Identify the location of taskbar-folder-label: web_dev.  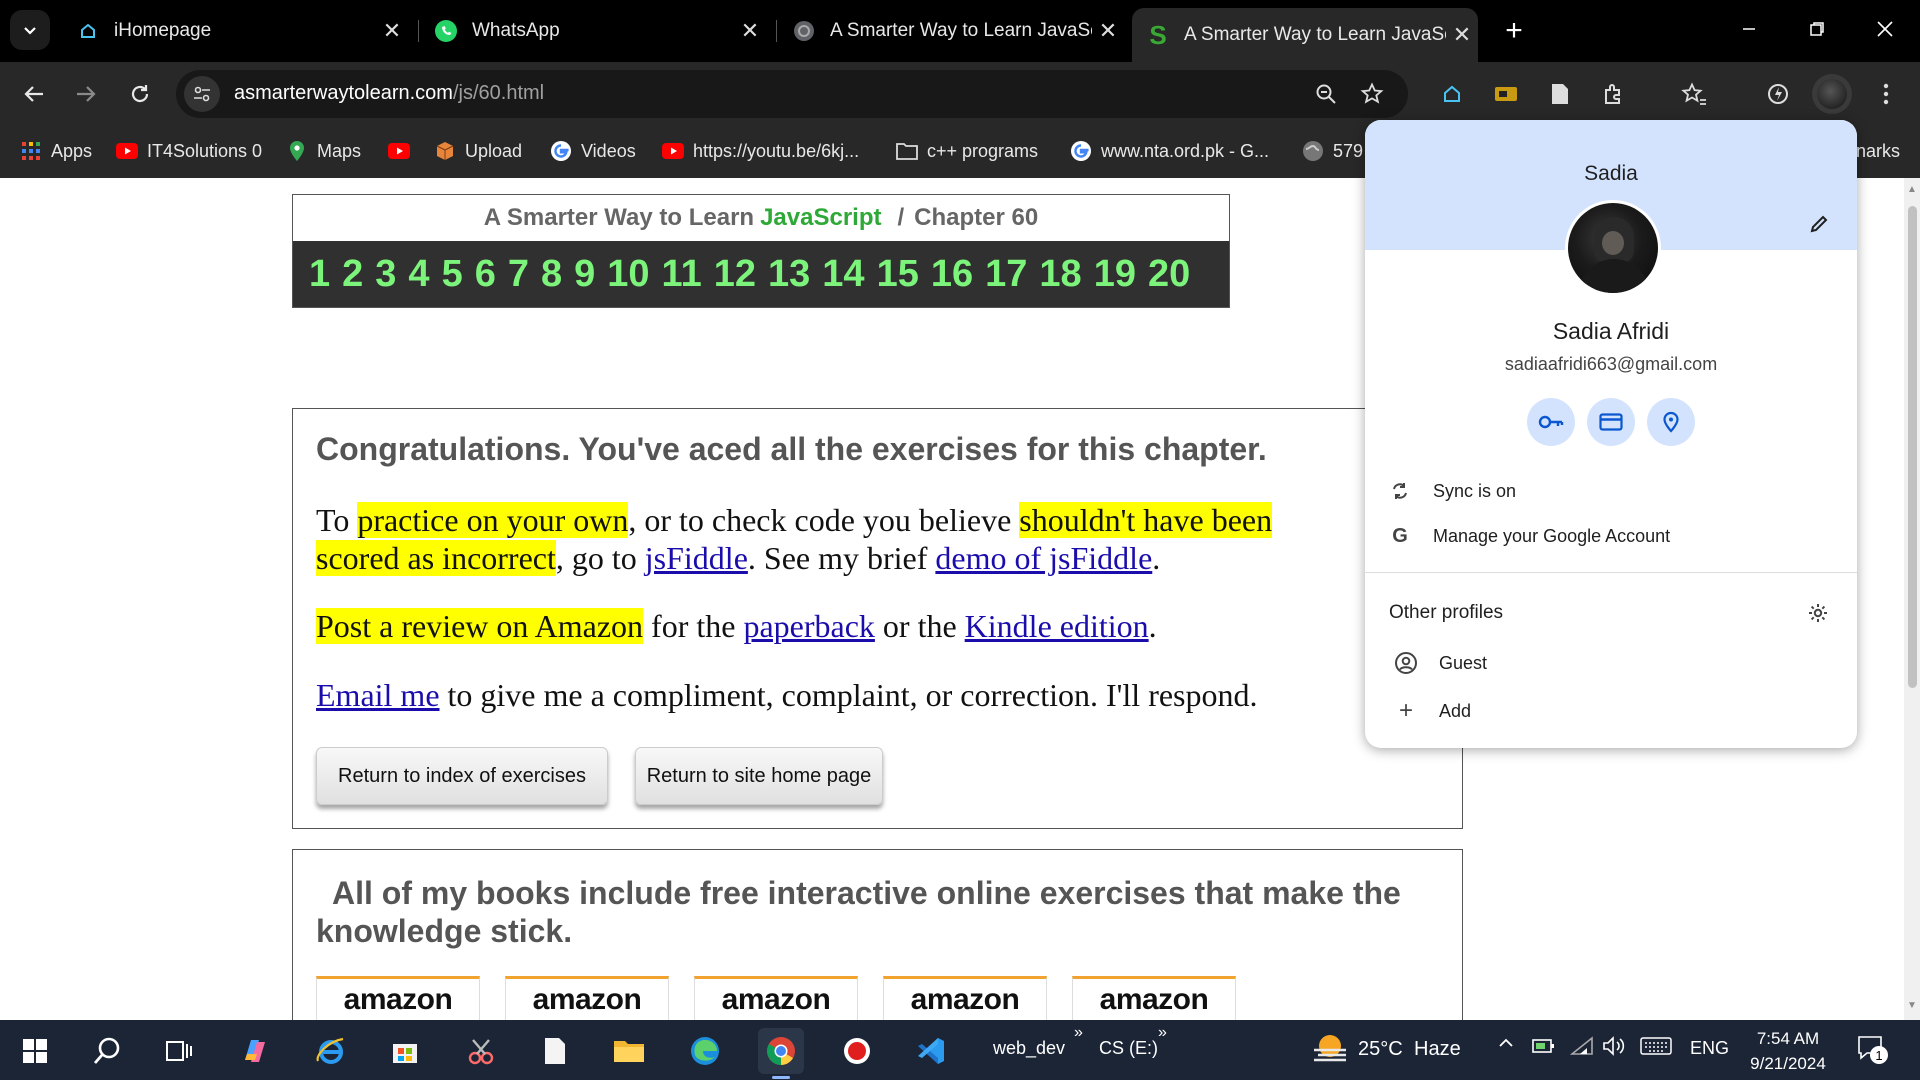
(1029, 1048).